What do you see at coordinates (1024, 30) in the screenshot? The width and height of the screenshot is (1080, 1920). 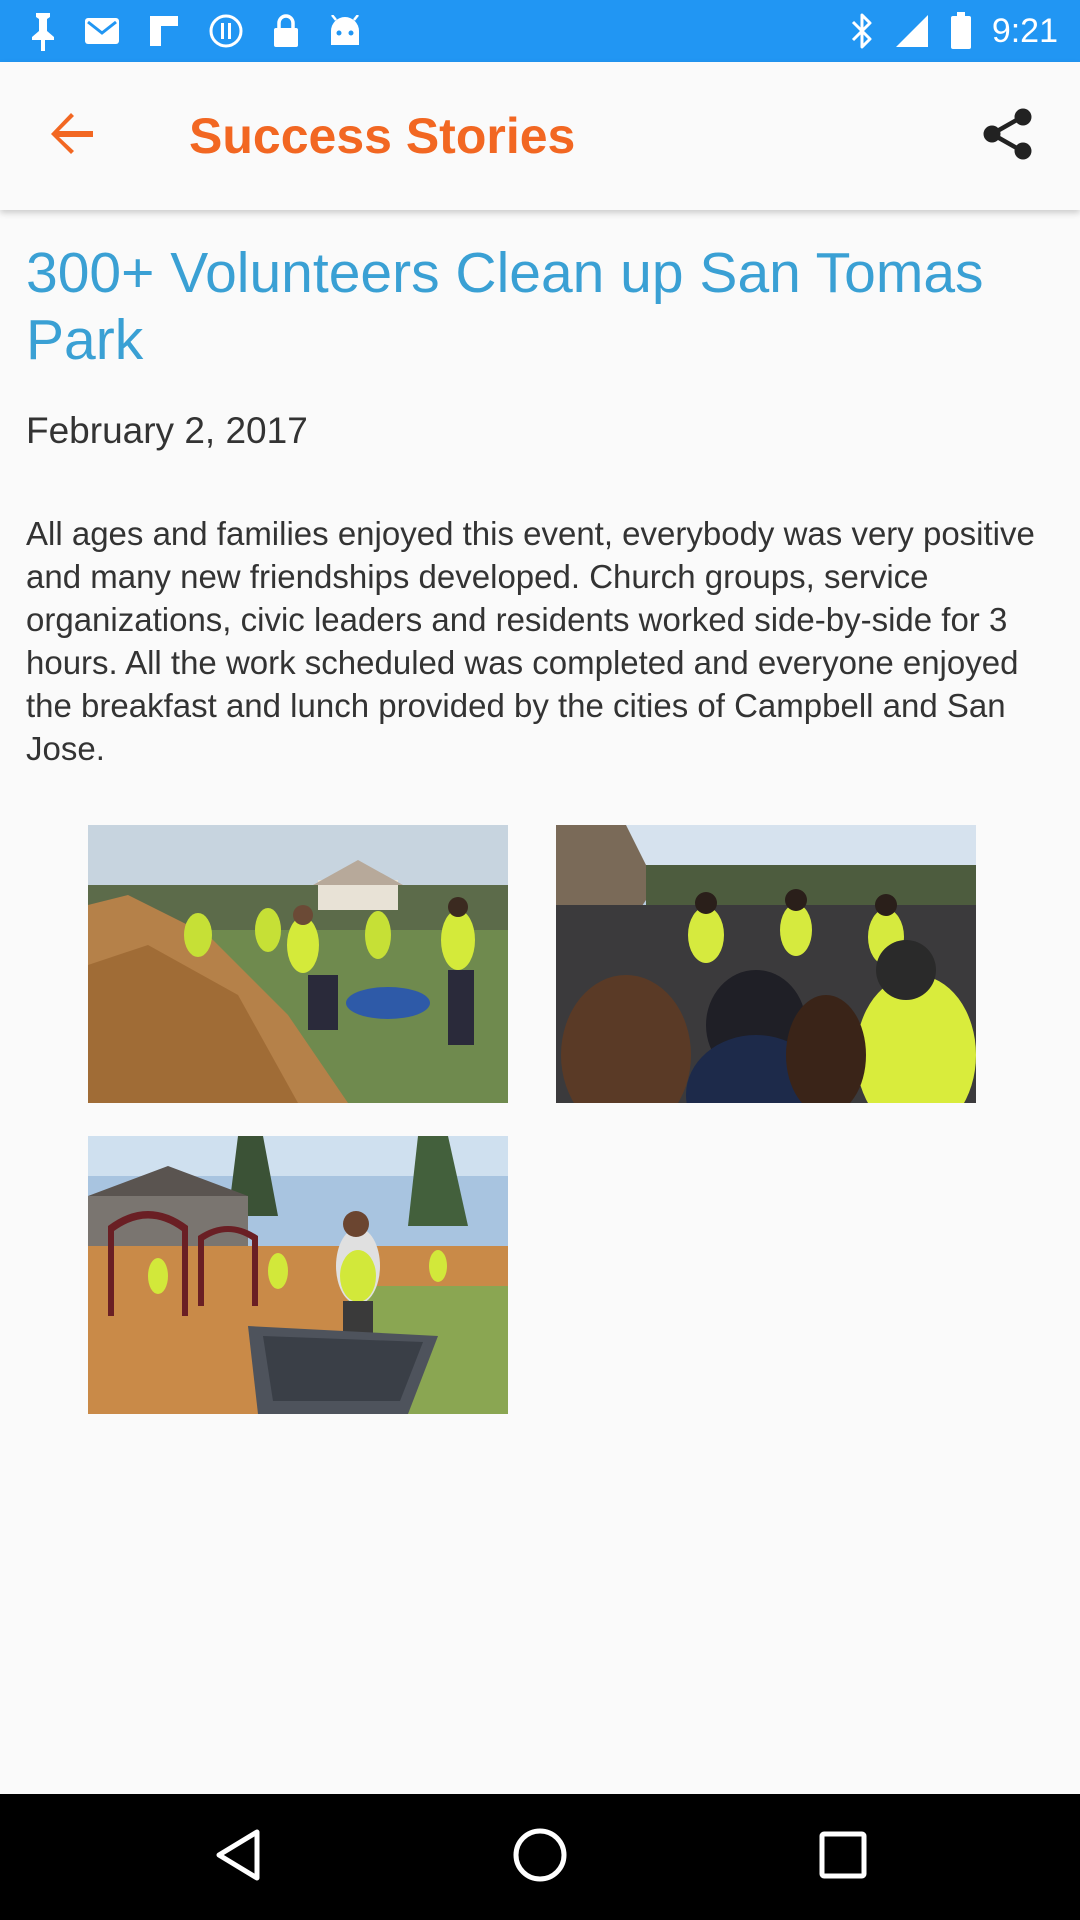 I see `status-time: 9:21` at bounding box center [1024, 30].